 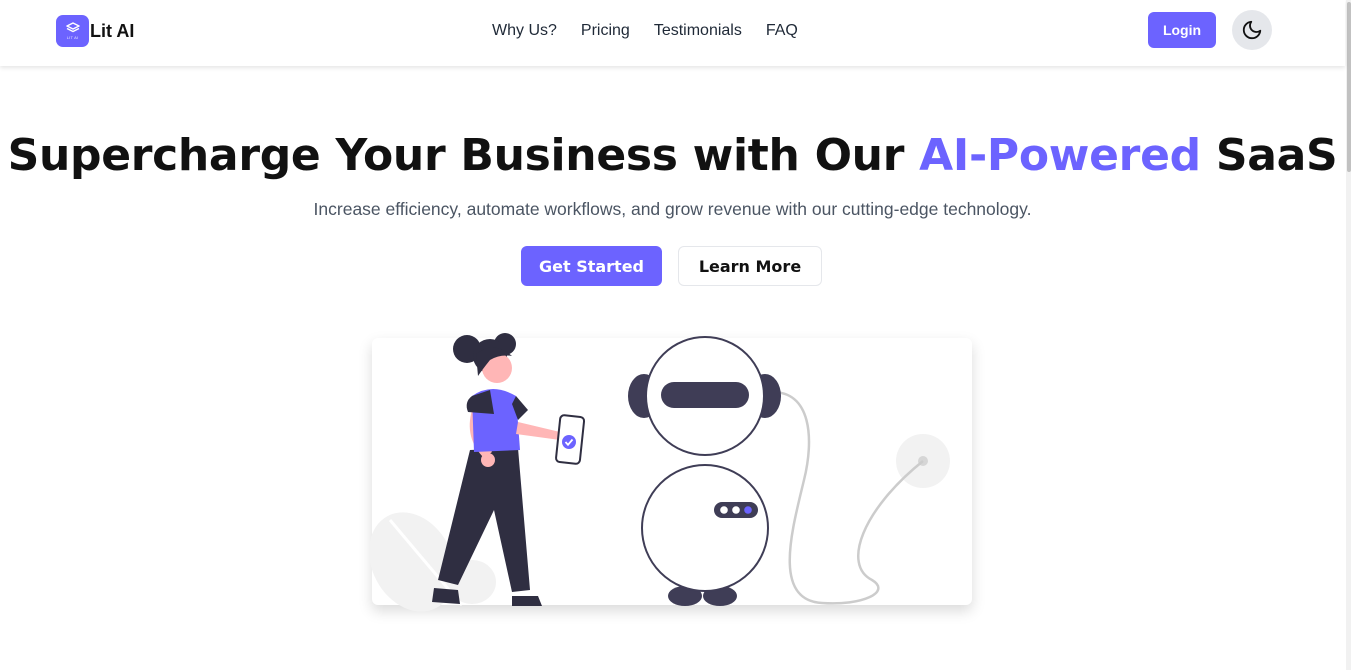 I want to click on learn-more-button: Learn More, so click(x=750, y=266).